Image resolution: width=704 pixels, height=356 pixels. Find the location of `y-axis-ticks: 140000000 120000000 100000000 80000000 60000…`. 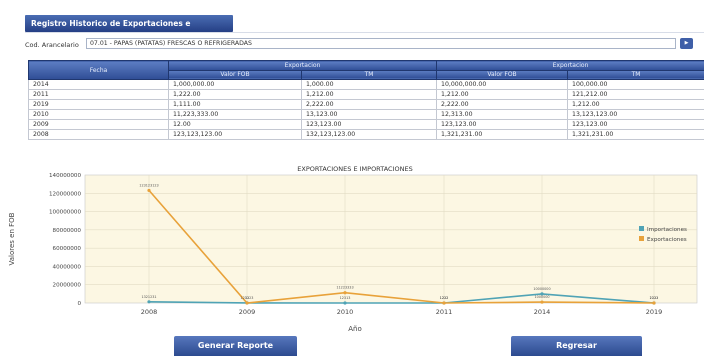

y-axis-ticks: 140000000 120000000 100000000 80000000 60000… is located at coordinates (65, 240).